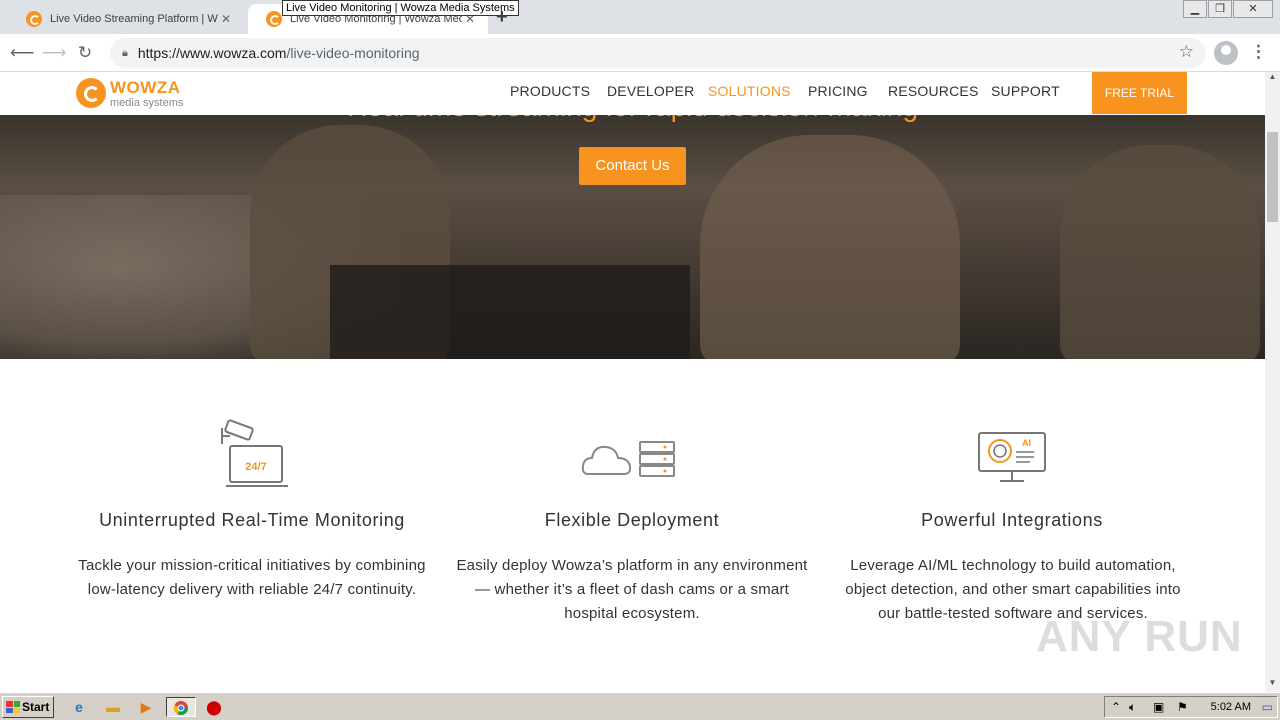  Describe the element at coordinates (1025, 91) in the screenshot. I see `nav-support: SUPPORT` at that location.